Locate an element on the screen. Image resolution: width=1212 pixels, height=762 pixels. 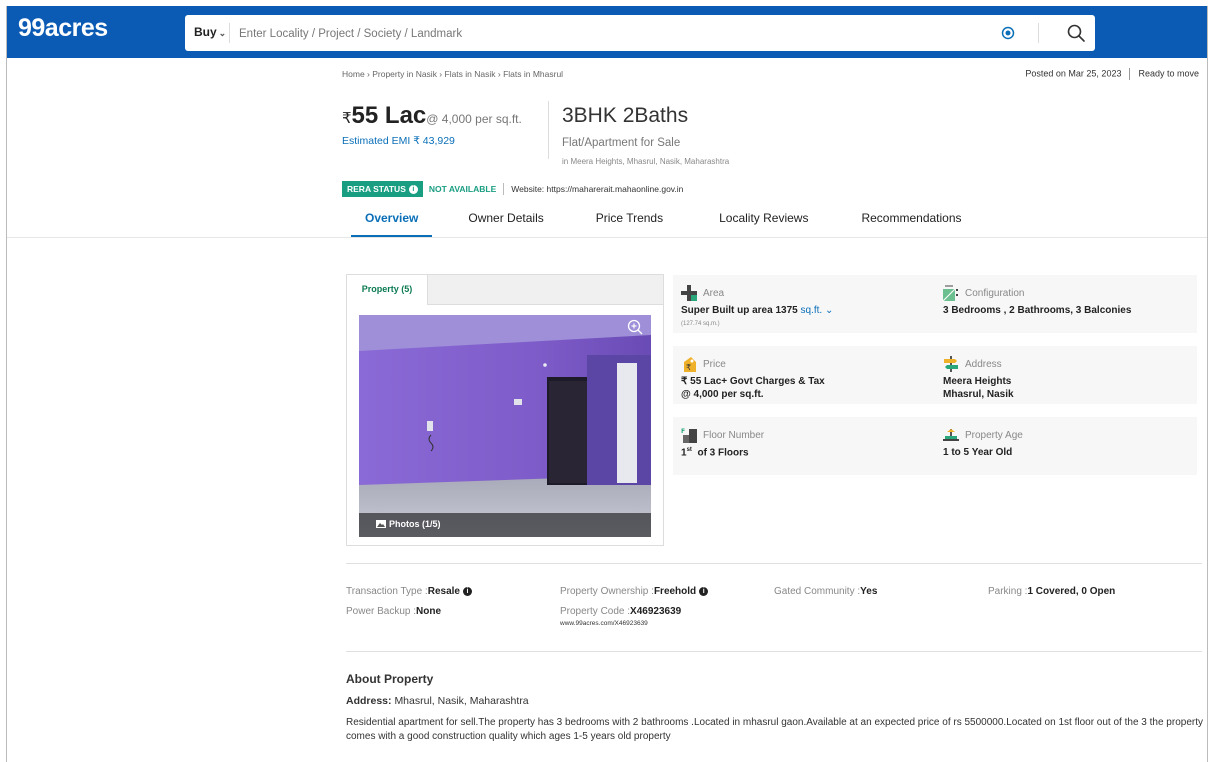
room-photo-illustration is located at coordinates (505, 426).